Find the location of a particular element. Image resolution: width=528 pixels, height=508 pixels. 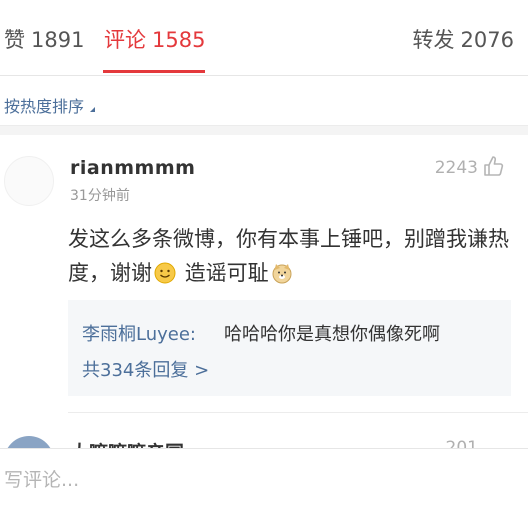

tab-likes-label: 赞 is located at coordinates (14, 40).